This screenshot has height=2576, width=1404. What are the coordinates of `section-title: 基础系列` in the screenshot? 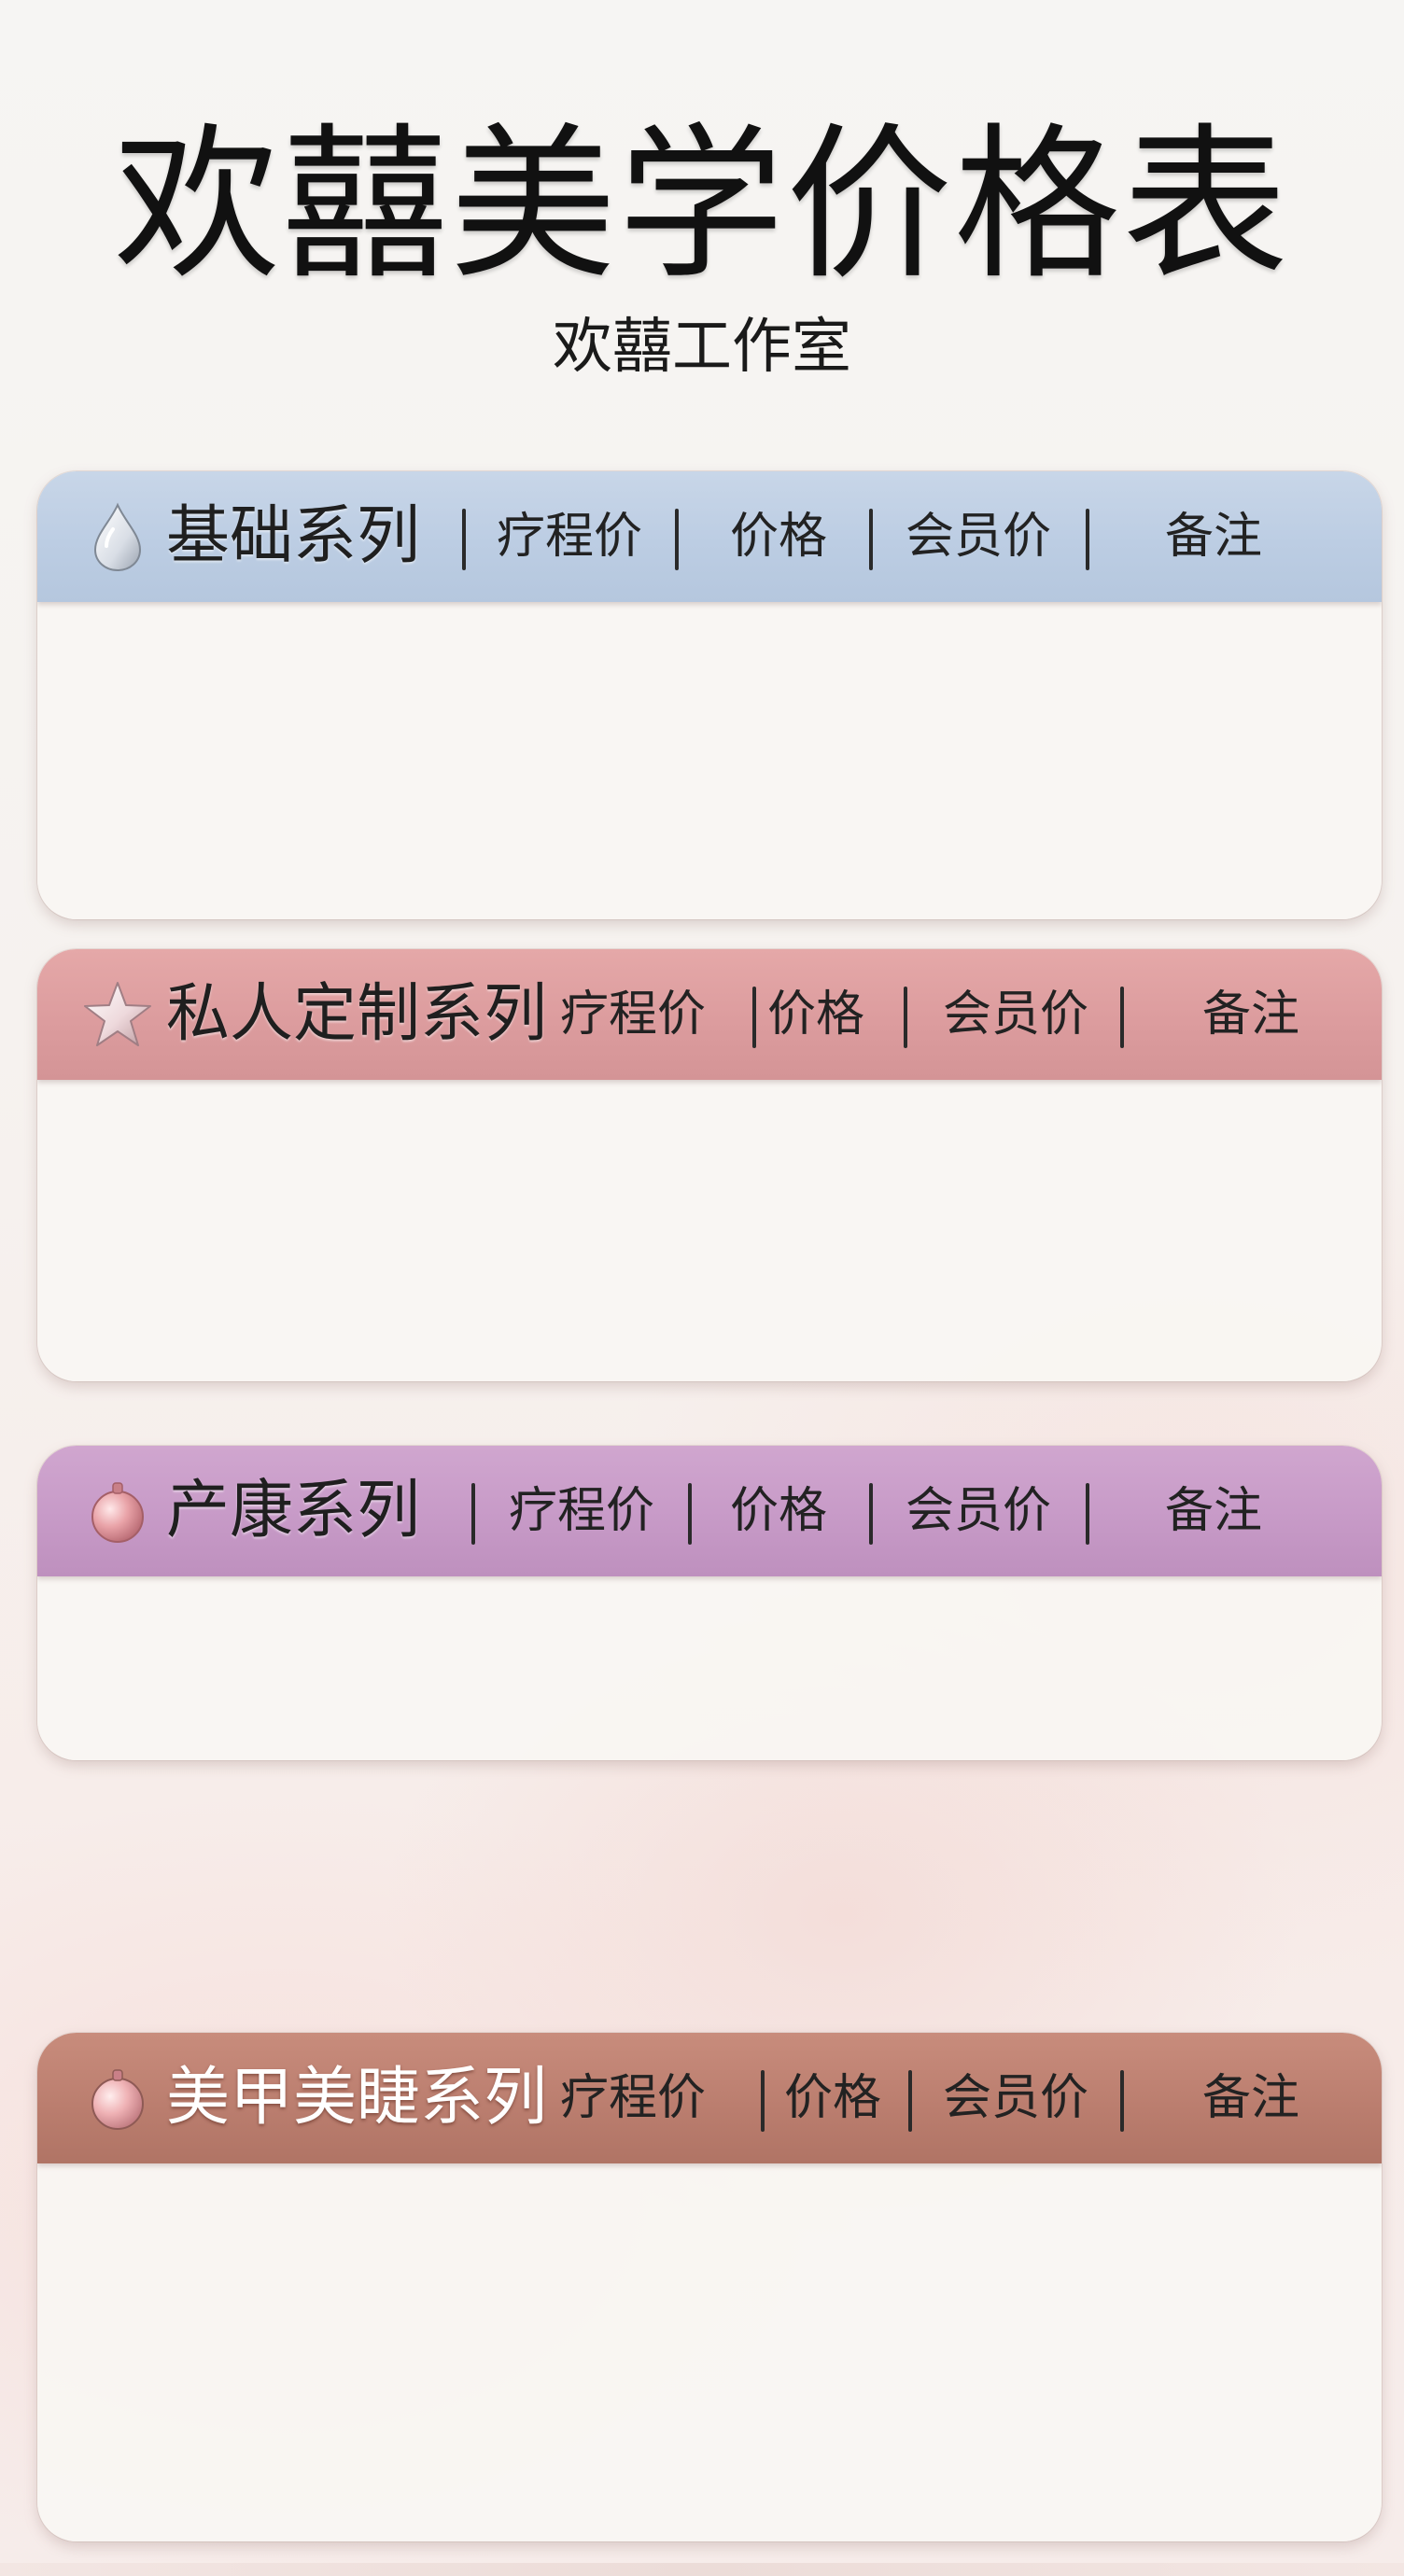 It's located at (293, 536).